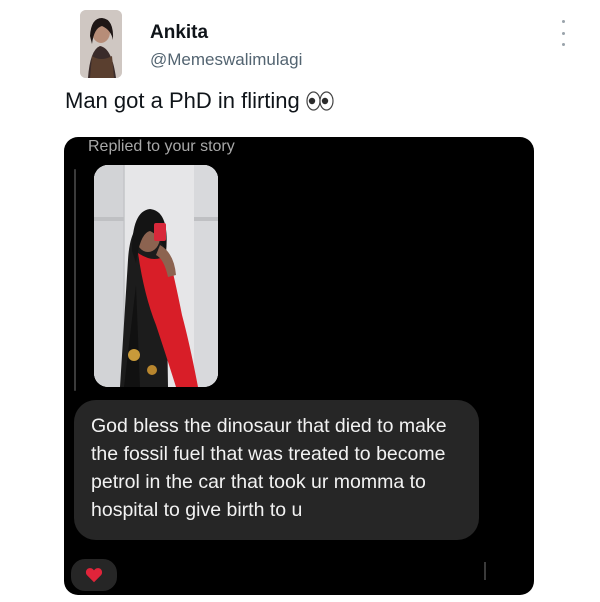 This screenshot has height=602, width=600. What do you see at coordinates (75, 280) in the screenshot?
I see `reply-indicator-line` at bounding box center [75, 280].